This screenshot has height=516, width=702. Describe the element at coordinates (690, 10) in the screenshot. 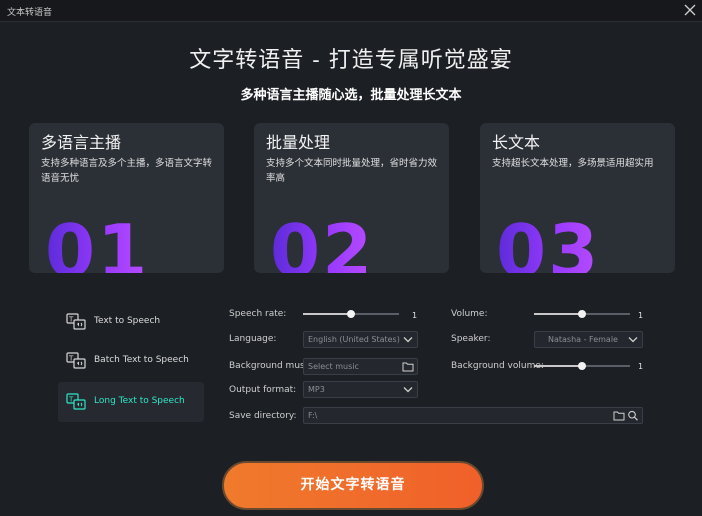

I see `close-icon` at that location.